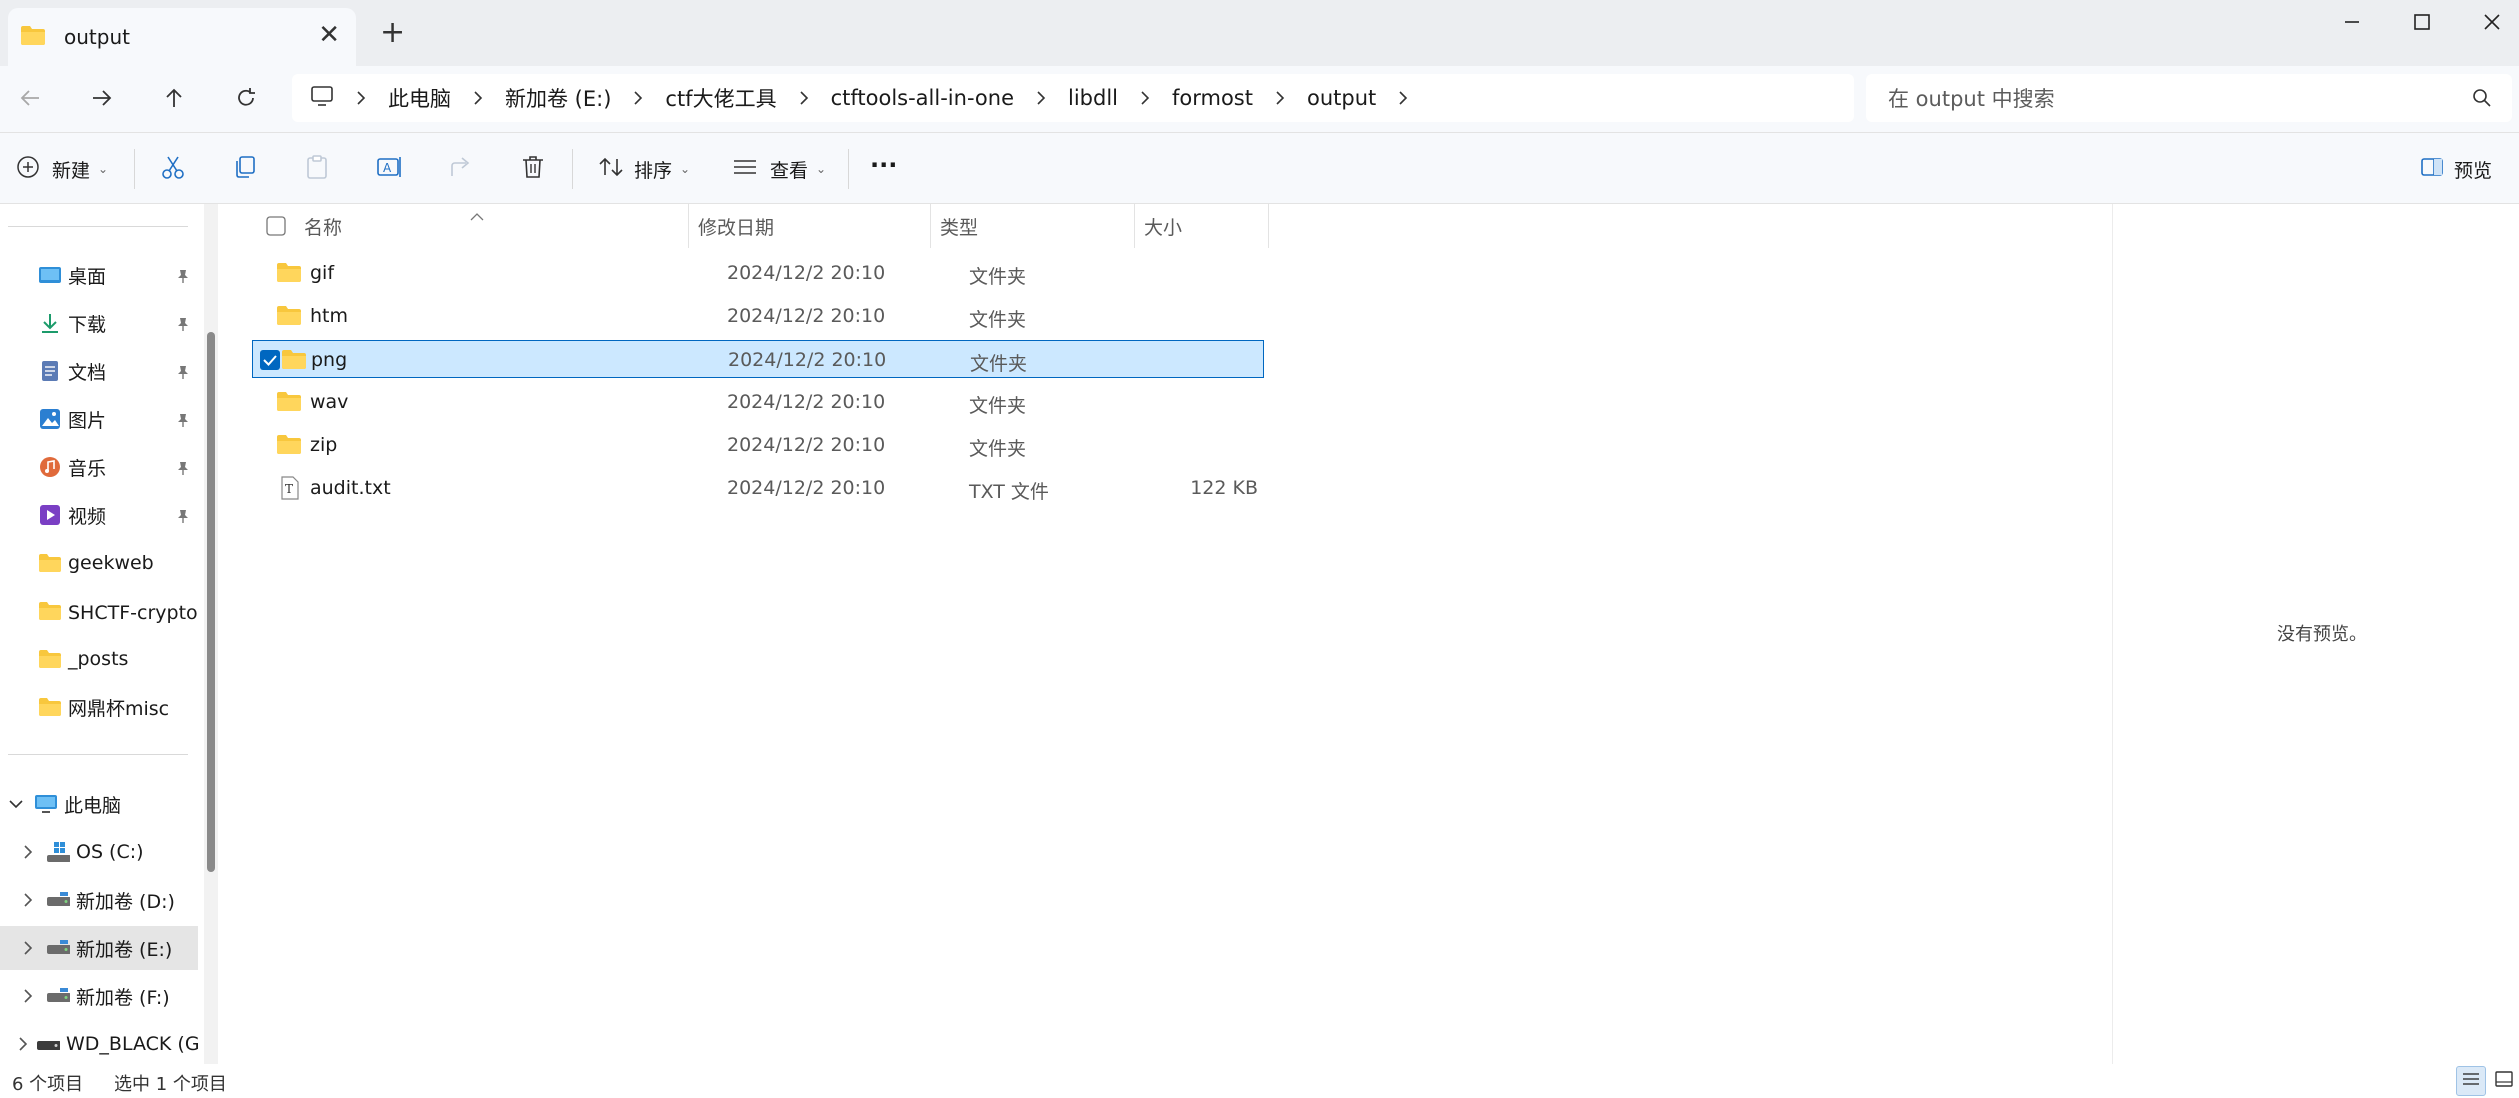  I want to click on cut-button, so click(173, 169).